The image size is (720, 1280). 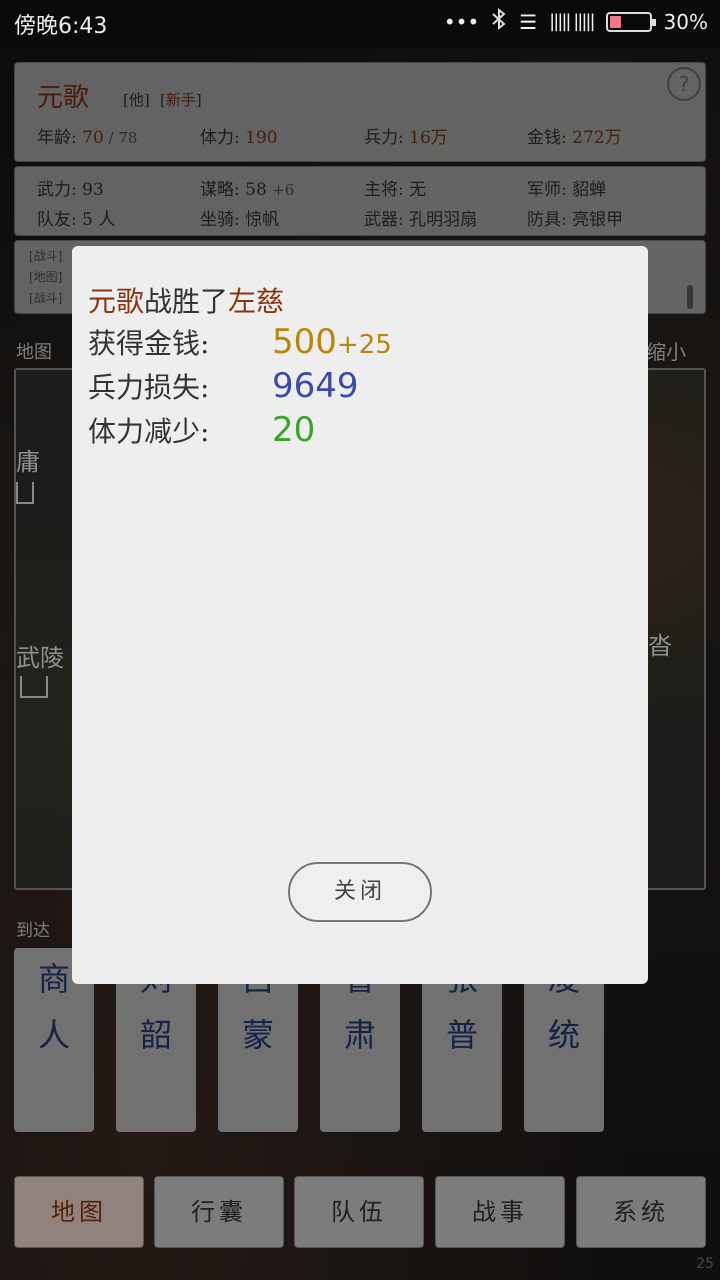 I want to click on vibrate-icon: ☰, so click(x=528, y=21).